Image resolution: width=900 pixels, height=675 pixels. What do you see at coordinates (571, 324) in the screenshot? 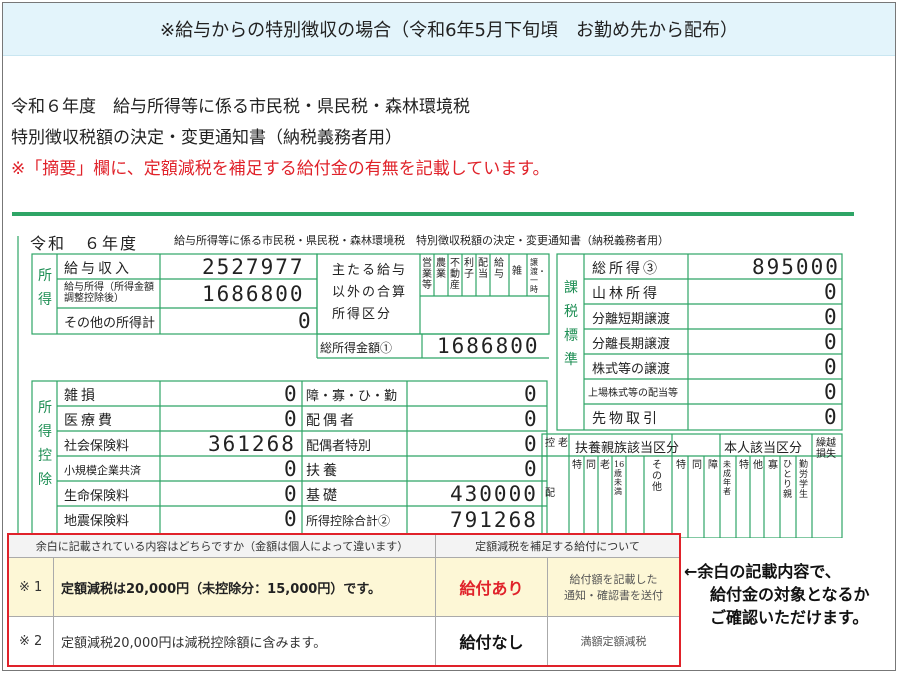
I see `tax-base-group-label: 課税標準` at bounding box center [571, 324].